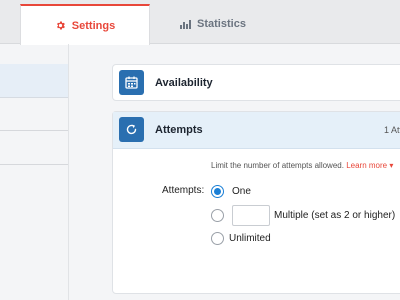 Image resolution: width=400 pixels, height=300 pixels. What do you see at coordinates (68, 172) in the screenshot?
I see `sidebar-border` at bounding box center [68, 172].